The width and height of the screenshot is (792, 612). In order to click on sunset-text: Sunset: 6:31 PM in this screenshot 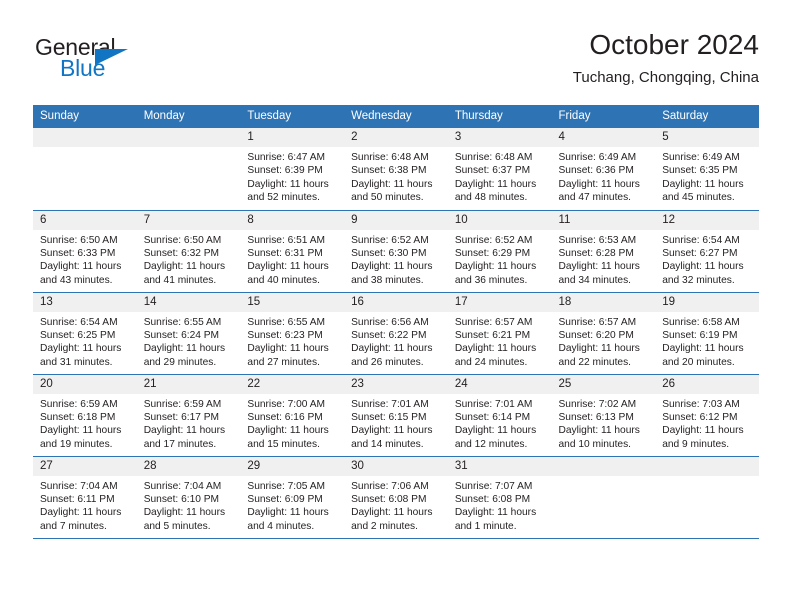, I will do `click(285, 253)`.